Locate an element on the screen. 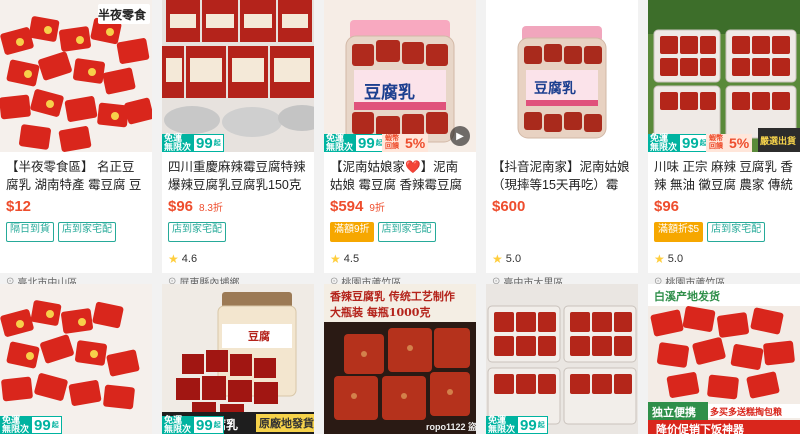  tag-list: 店到家宅配 is located at coordinates (238, 231).